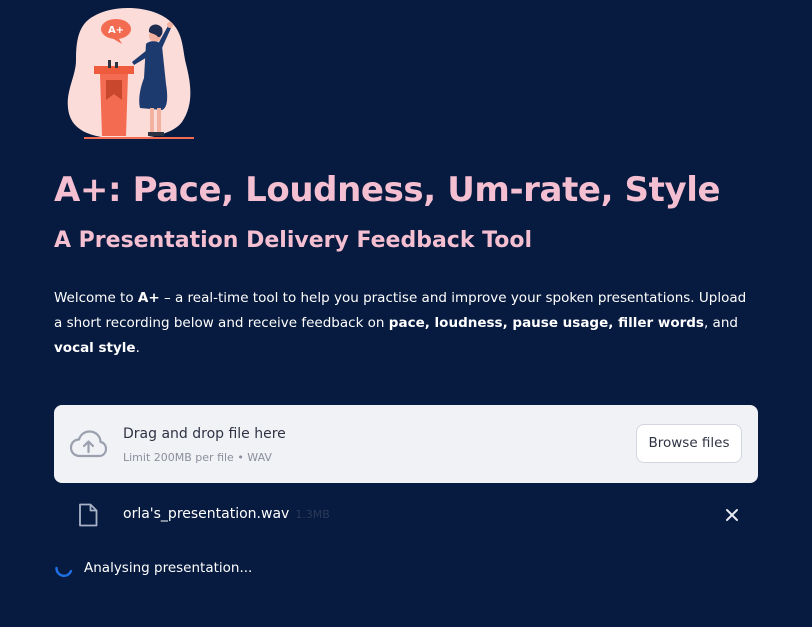 The width and height of the screenshot is (812, 627). I want to click on uploaded-file-row: orla's_presentation.wav 1.3MB, so click(406, 515).